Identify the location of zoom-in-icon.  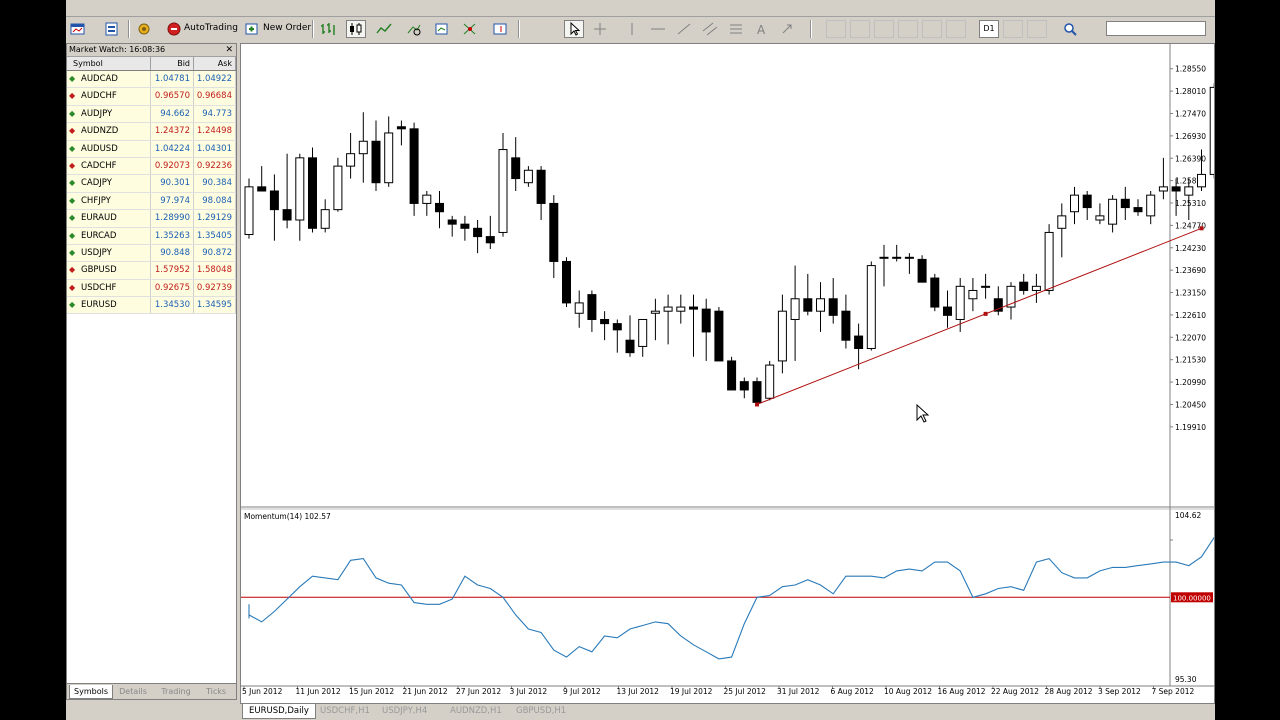
(414, 29).